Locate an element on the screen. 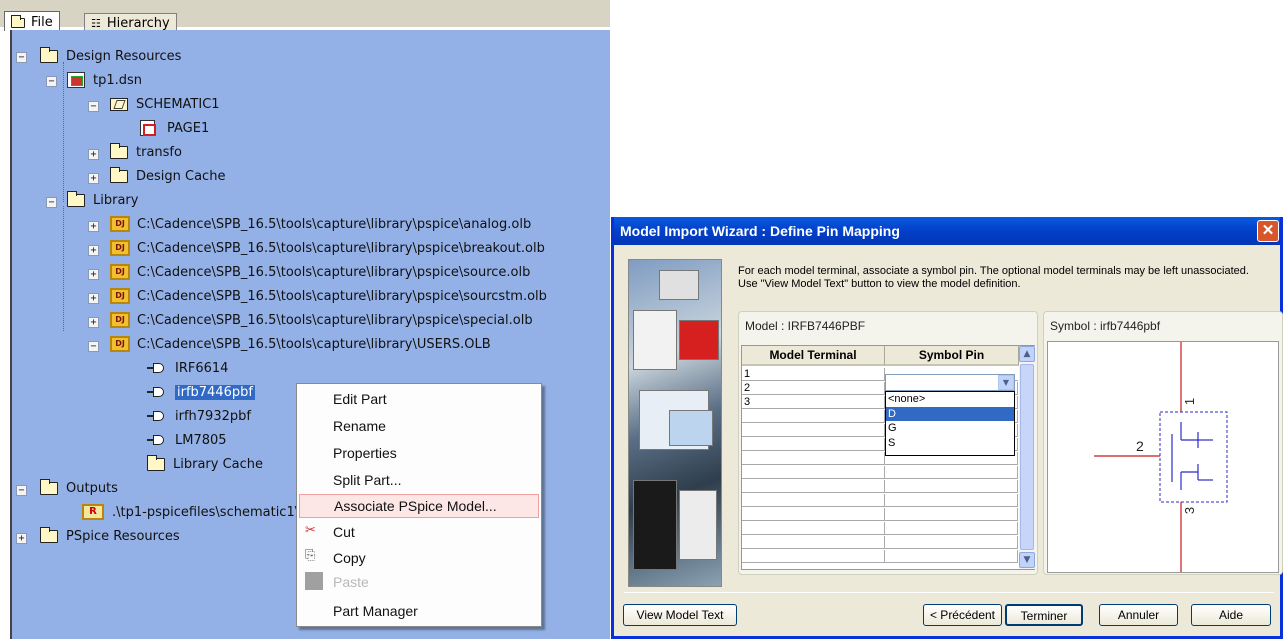  menu-item-edit-part: Edit Part is located at coordinates (360, 399).